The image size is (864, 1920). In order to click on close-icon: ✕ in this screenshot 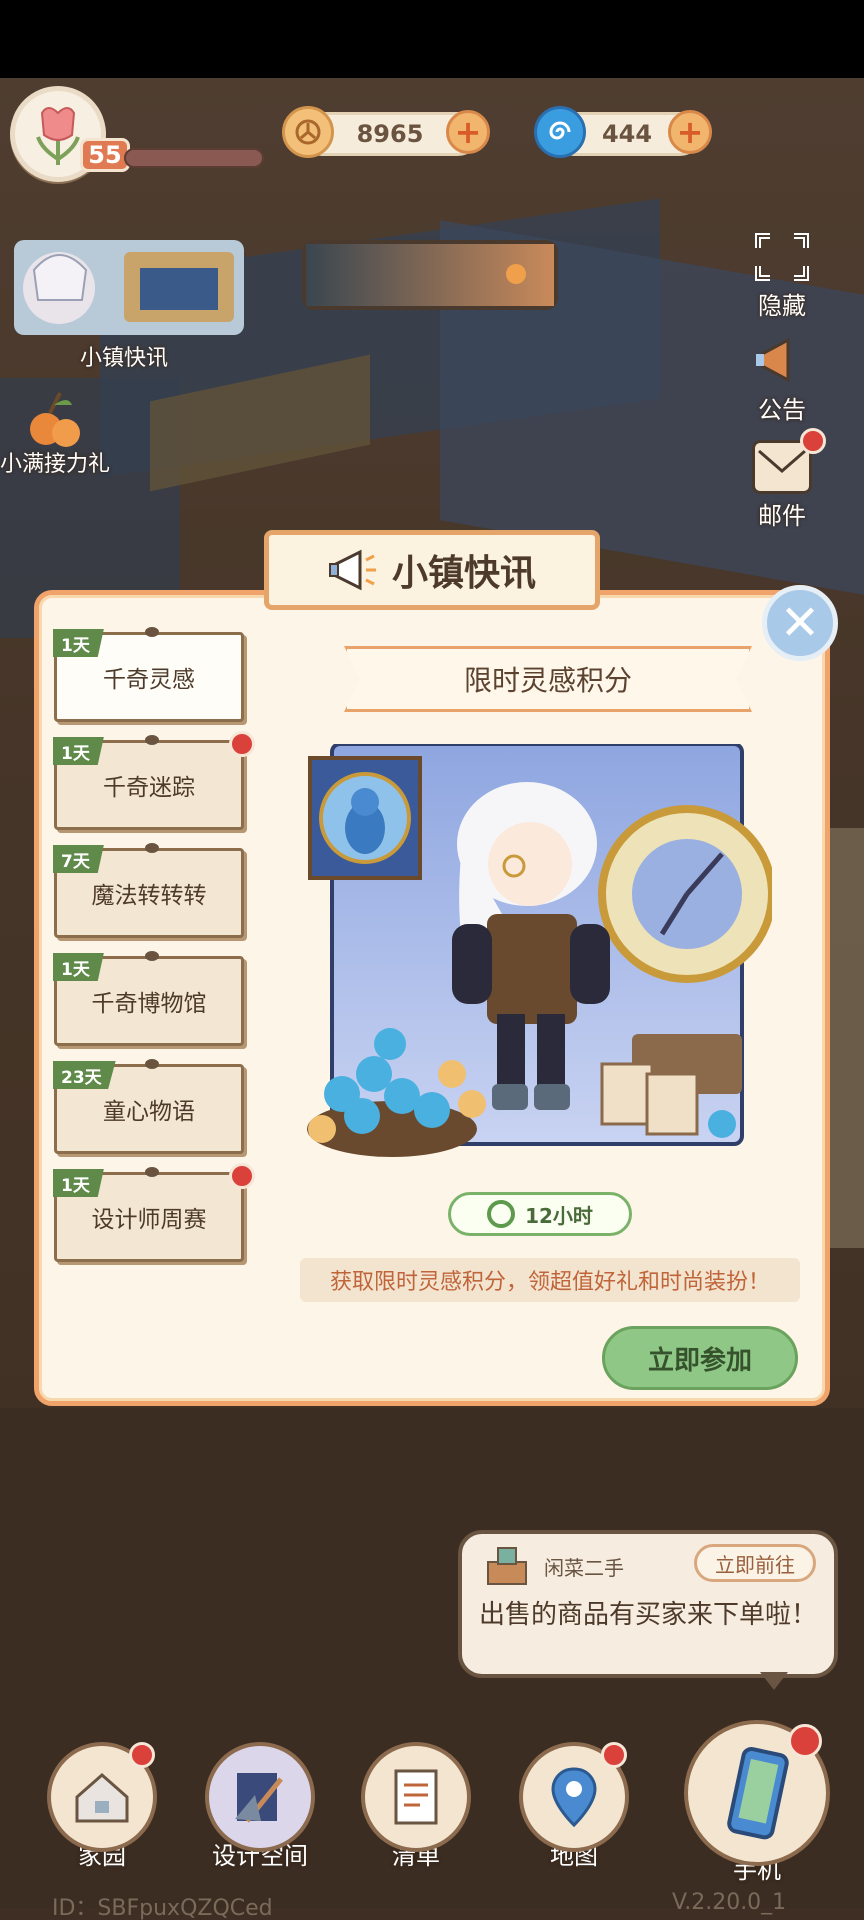, I will do `click(800, 623)`.